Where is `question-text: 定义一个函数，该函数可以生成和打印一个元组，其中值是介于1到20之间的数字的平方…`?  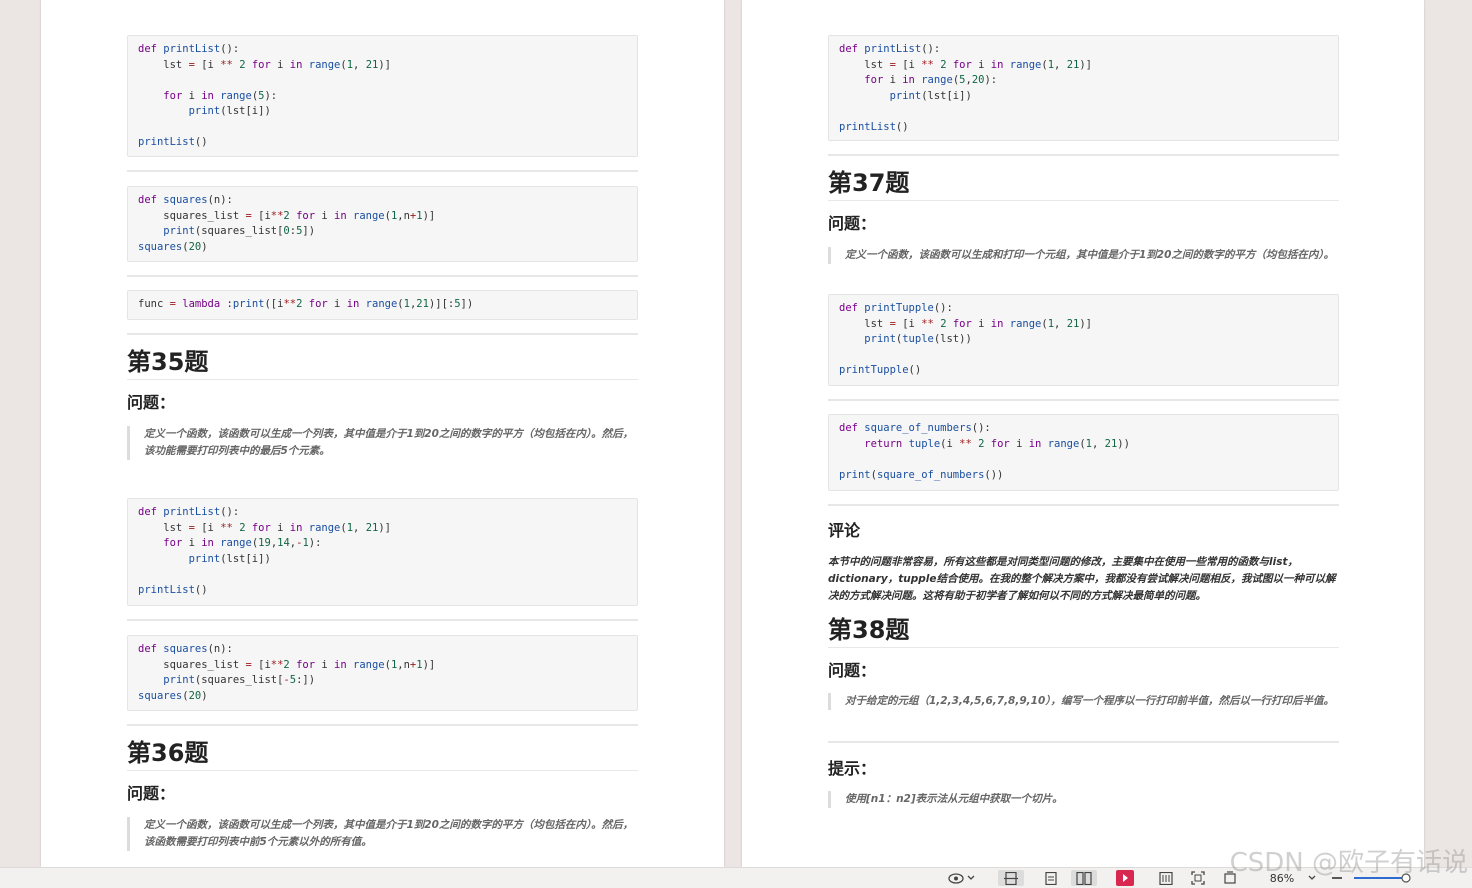 question-text: 定义一个函数，该函数可以生成和打印一个元组，其中值是介于1到20之间的数字的平方… is located at coordinates (1081, 255).